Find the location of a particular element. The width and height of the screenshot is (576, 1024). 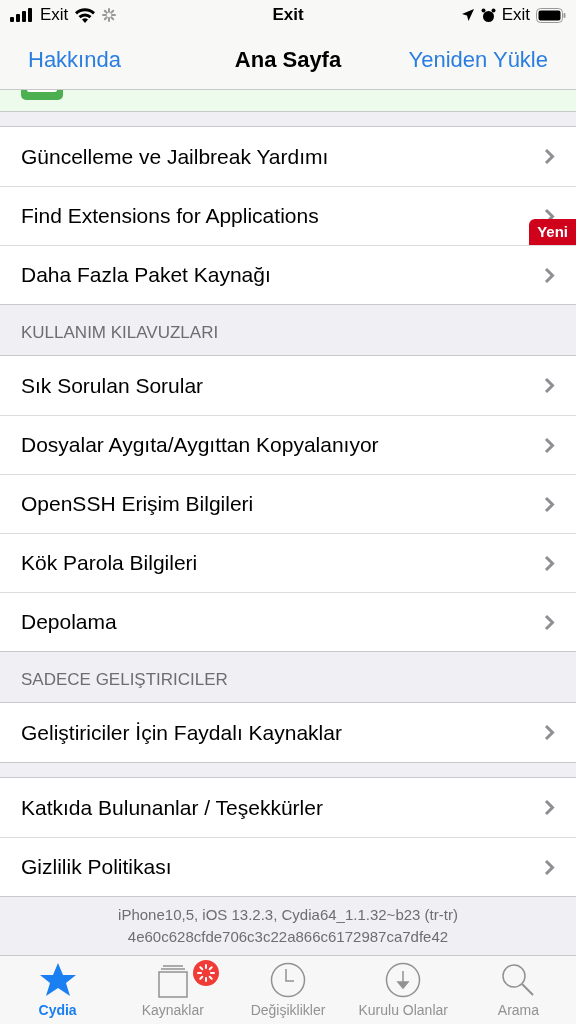

tab-button: Cydia is located at coordinates (58, 990).